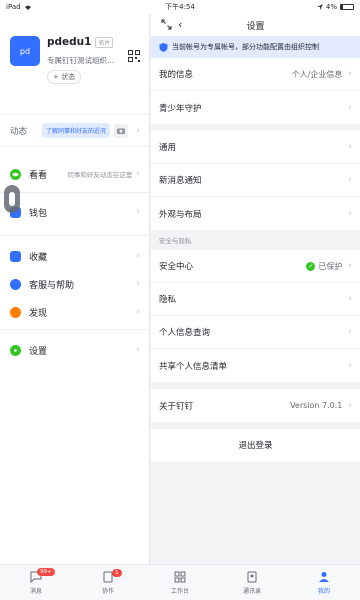 The width and height of the screenshot is (360, 600). I want to click on dynamic-row: 动态 了解同事和好友的近况 ›, so click(75, 130).